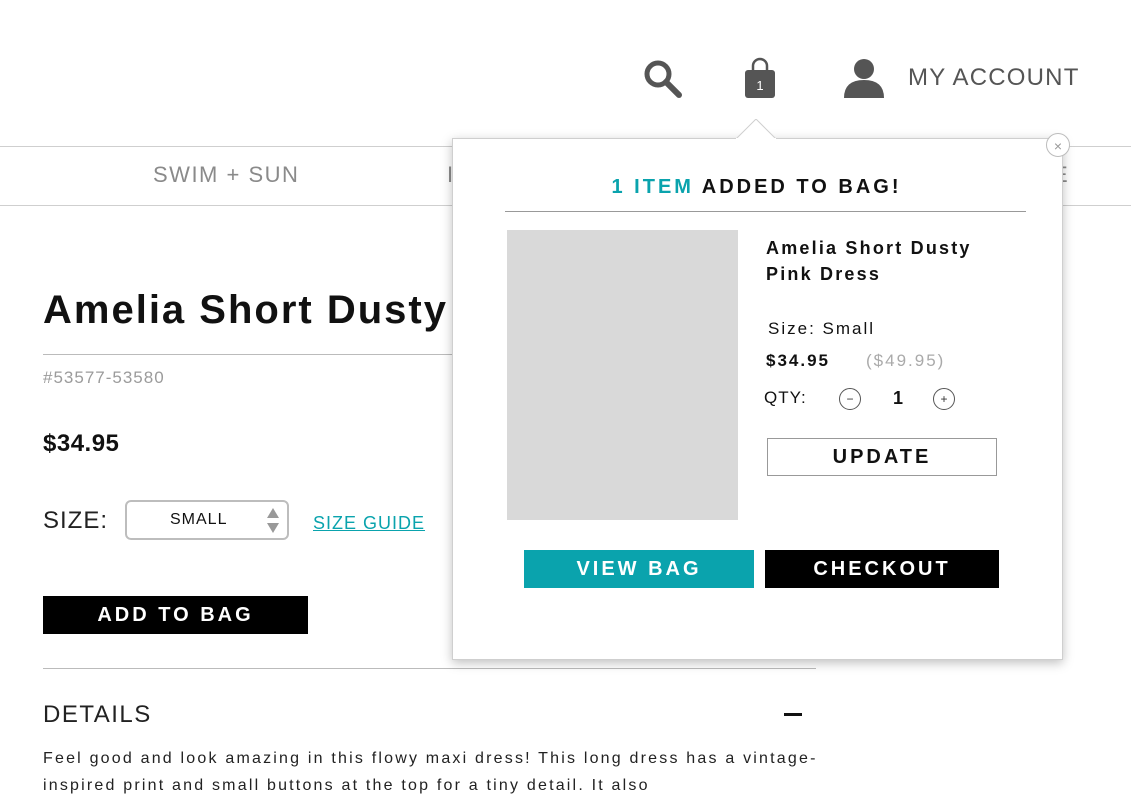  Describe the element at coordinates (994, 78) in the screenshot. I see `my-account-link: MY ACCOUNT` at that location.